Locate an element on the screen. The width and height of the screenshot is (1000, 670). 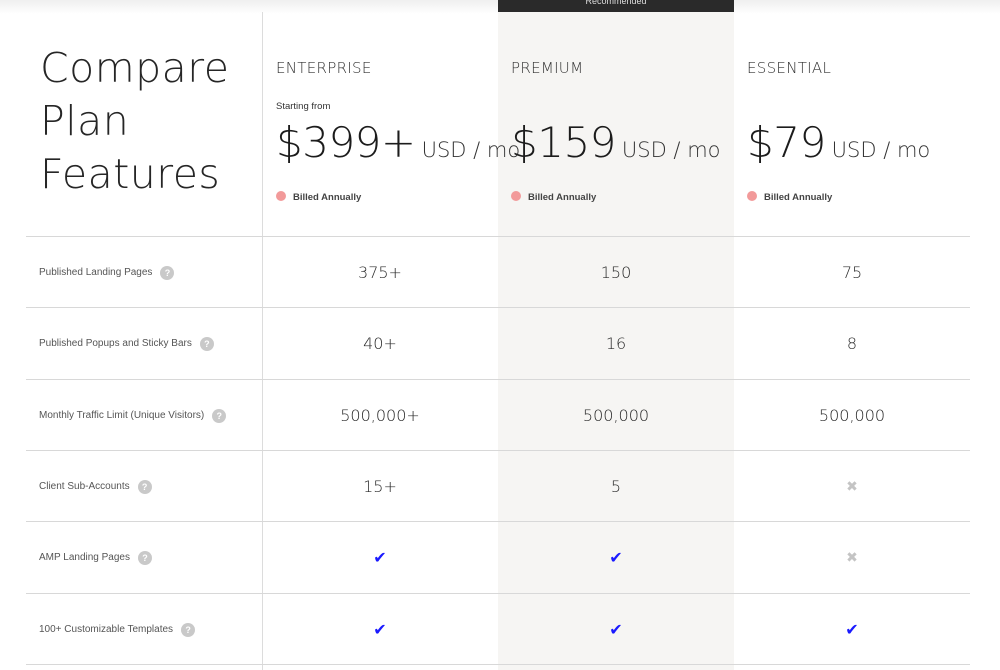
title-line: Compare is located at coordinates (135, 68).